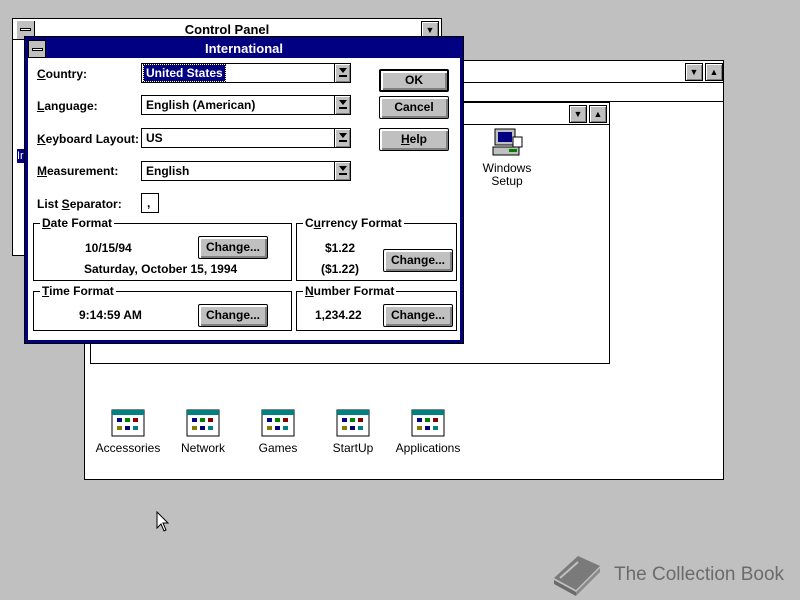 The image size is (800, 600). I want to click on group-icon-startup, so click(353, 423).